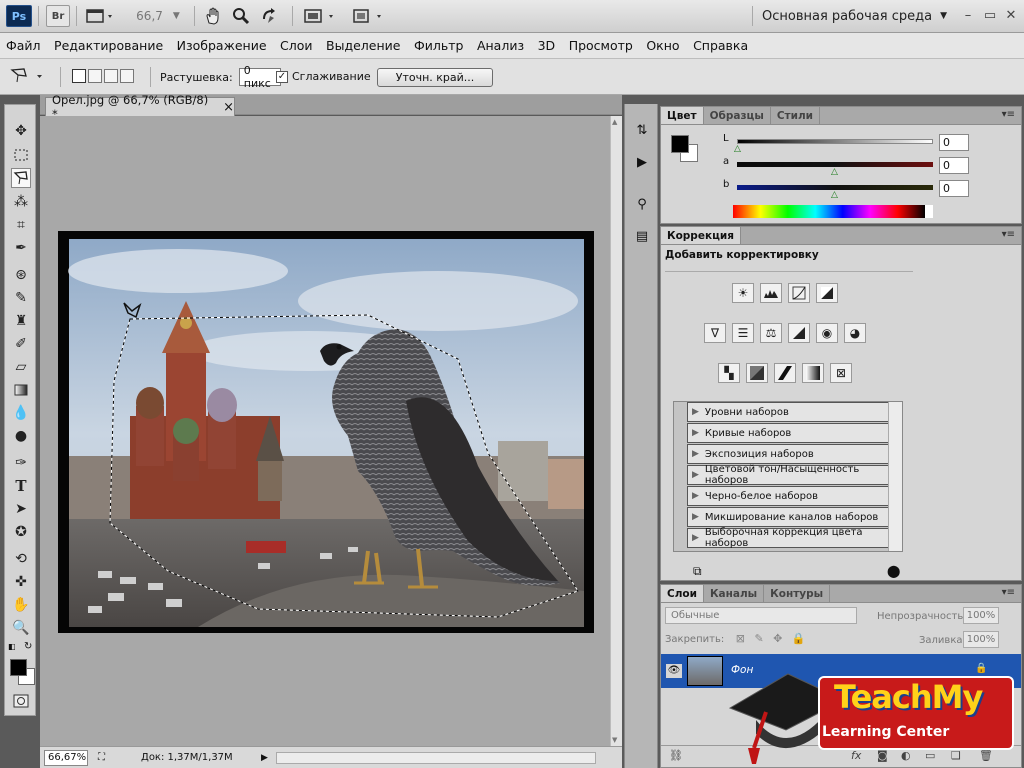 This screenshot has height=768, width=1024. I want to click on document-tab: Орел.jpg @ 66,7% (RGB/8) * ×, so click(140, 107).